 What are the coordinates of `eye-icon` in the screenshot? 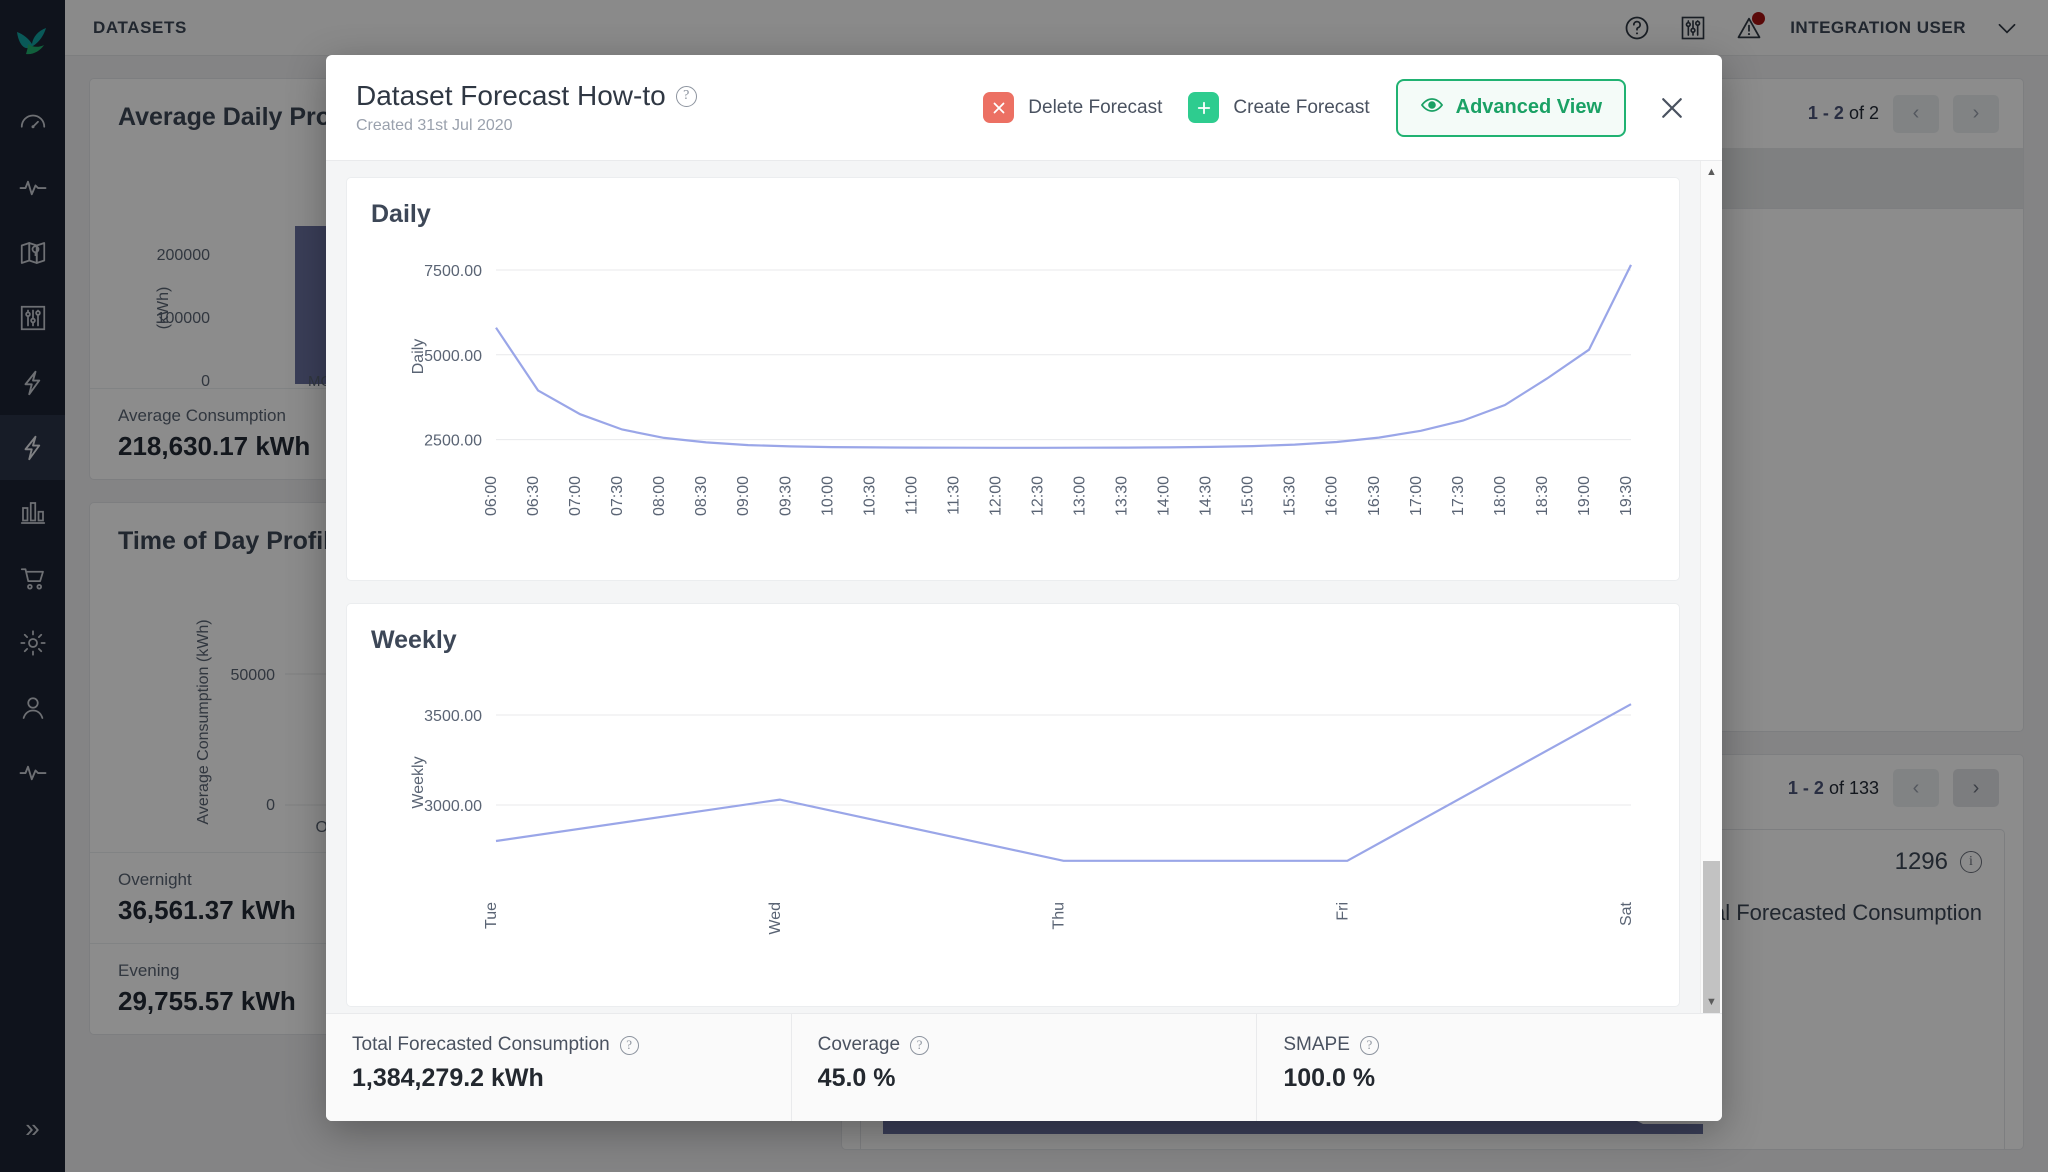 It's located at (1432, 108).